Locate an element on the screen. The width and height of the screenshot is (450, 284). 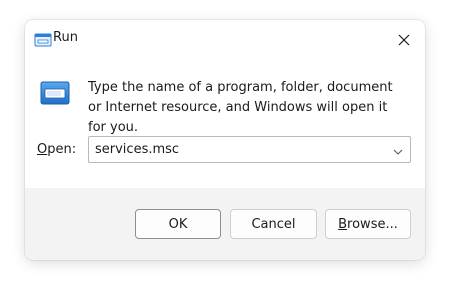
run-icon is located at coordinates (43, 39).